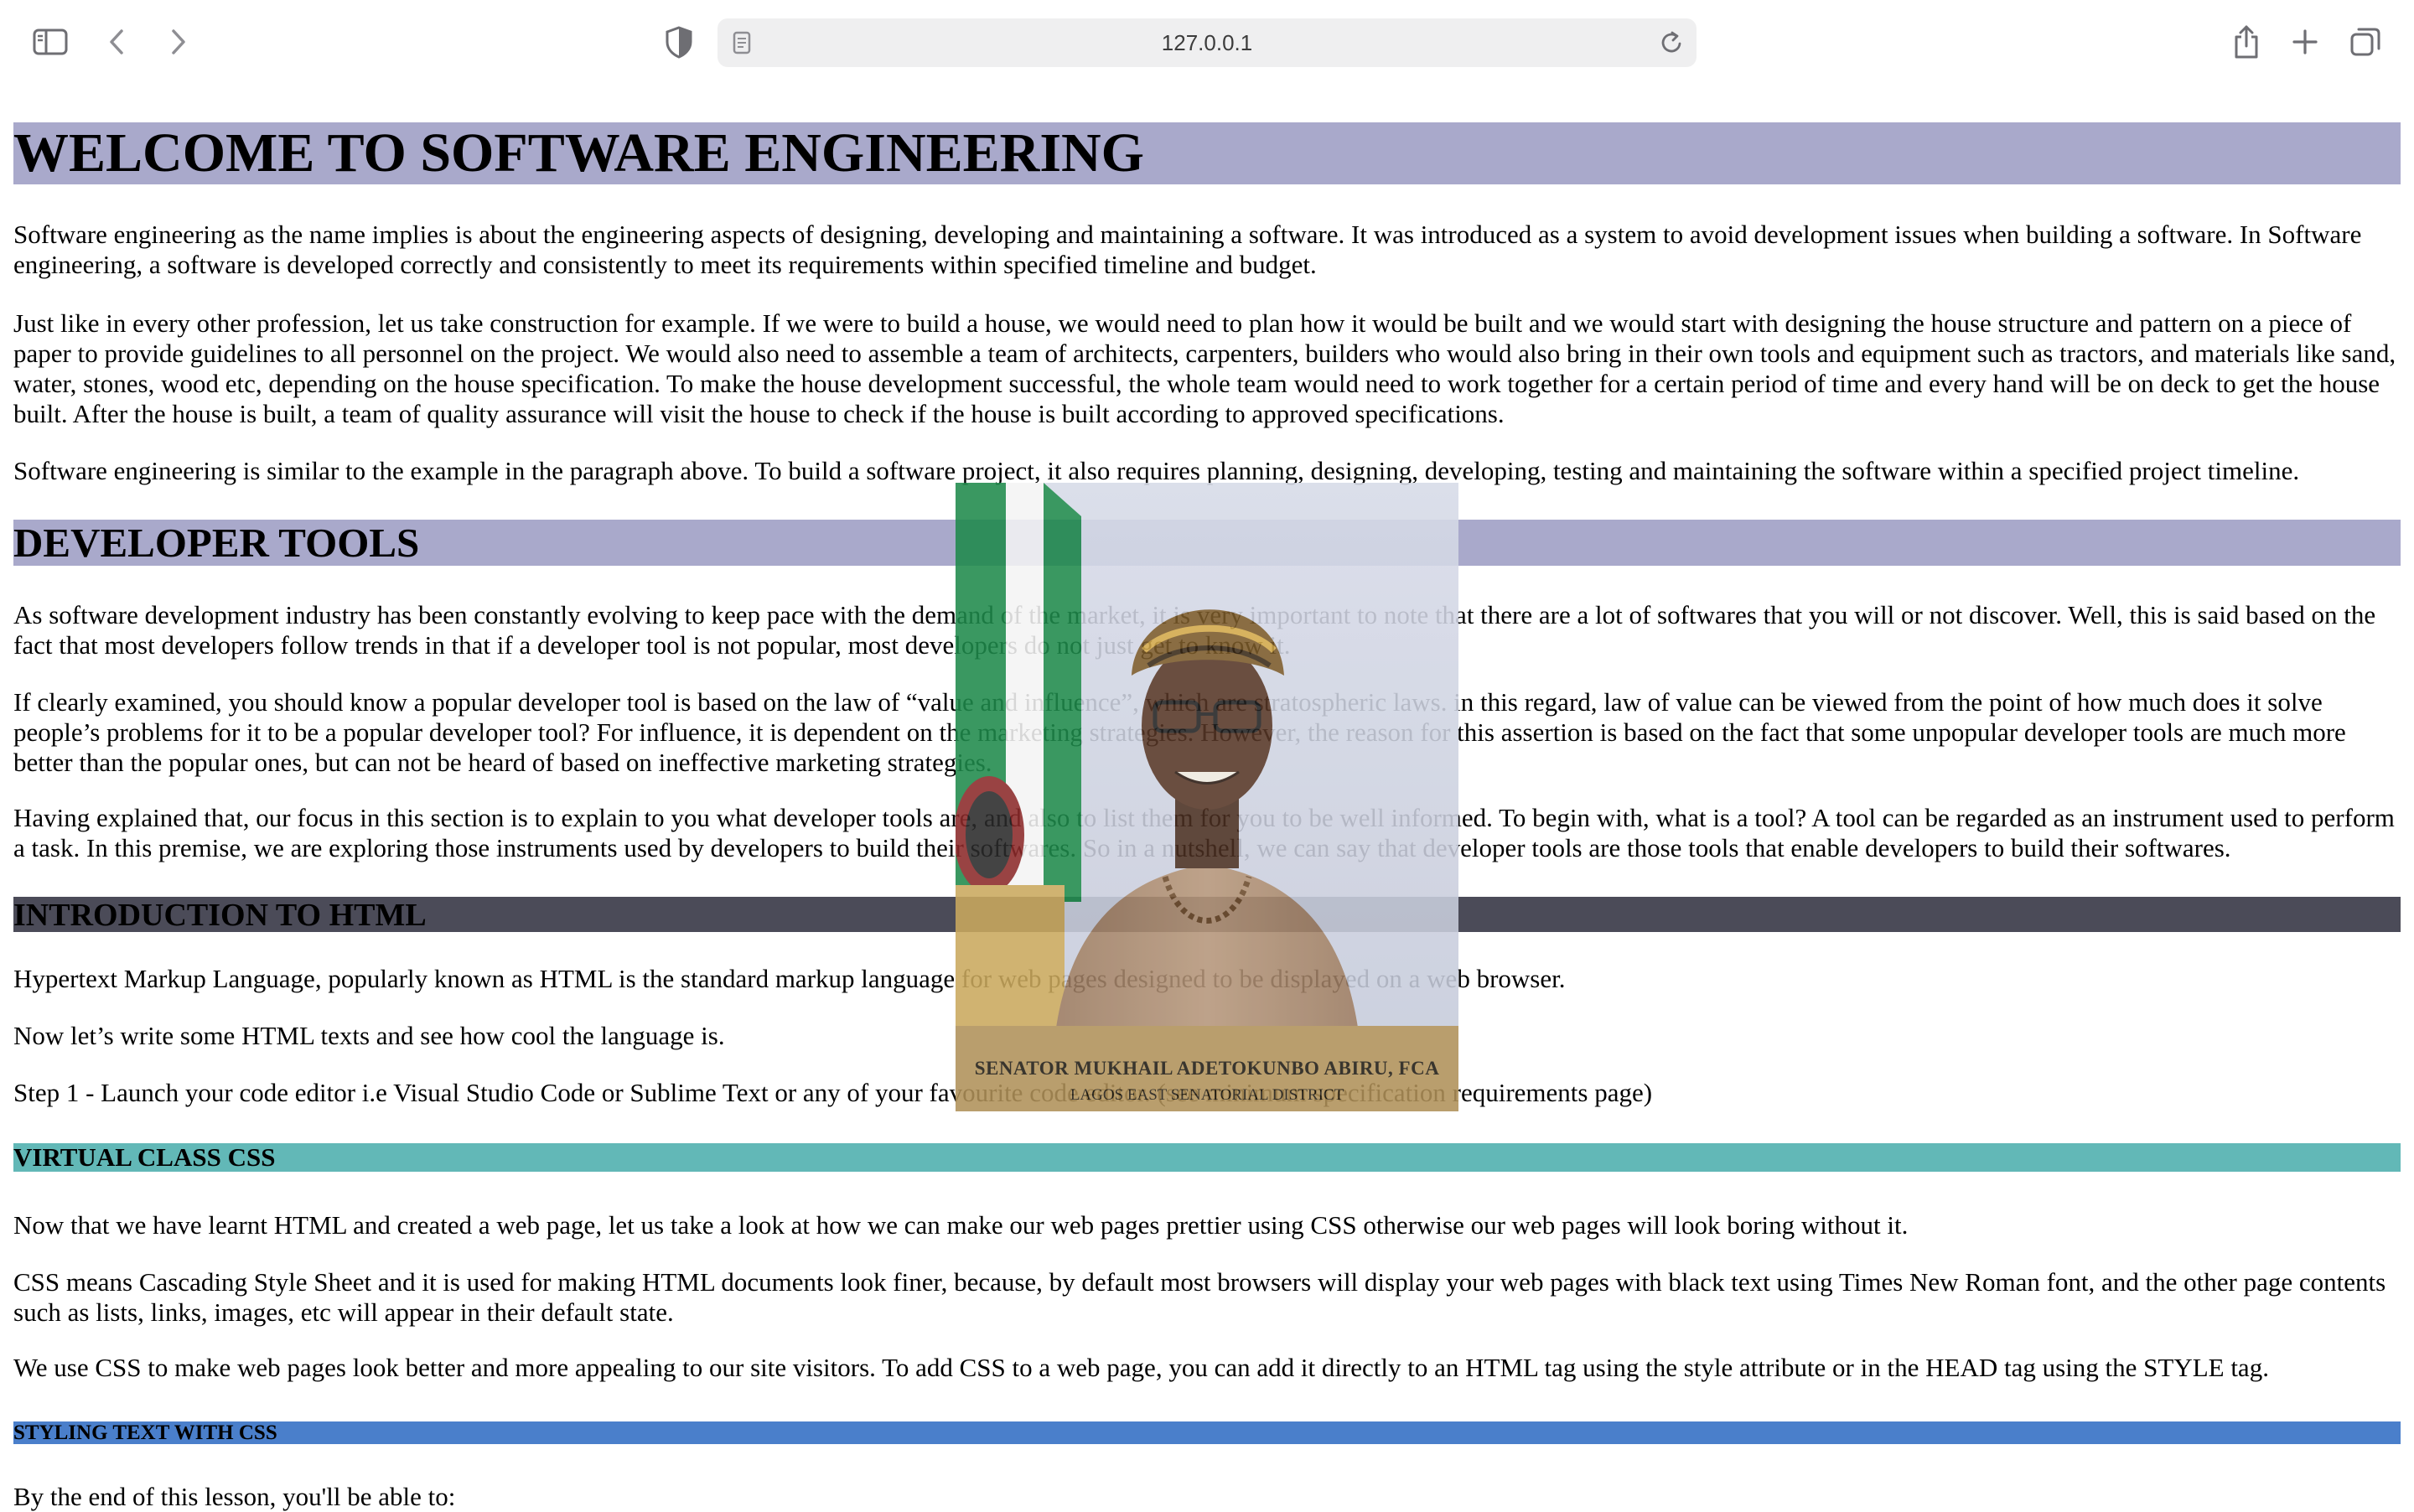  I want to click on forward-icon, so click(178, 42).